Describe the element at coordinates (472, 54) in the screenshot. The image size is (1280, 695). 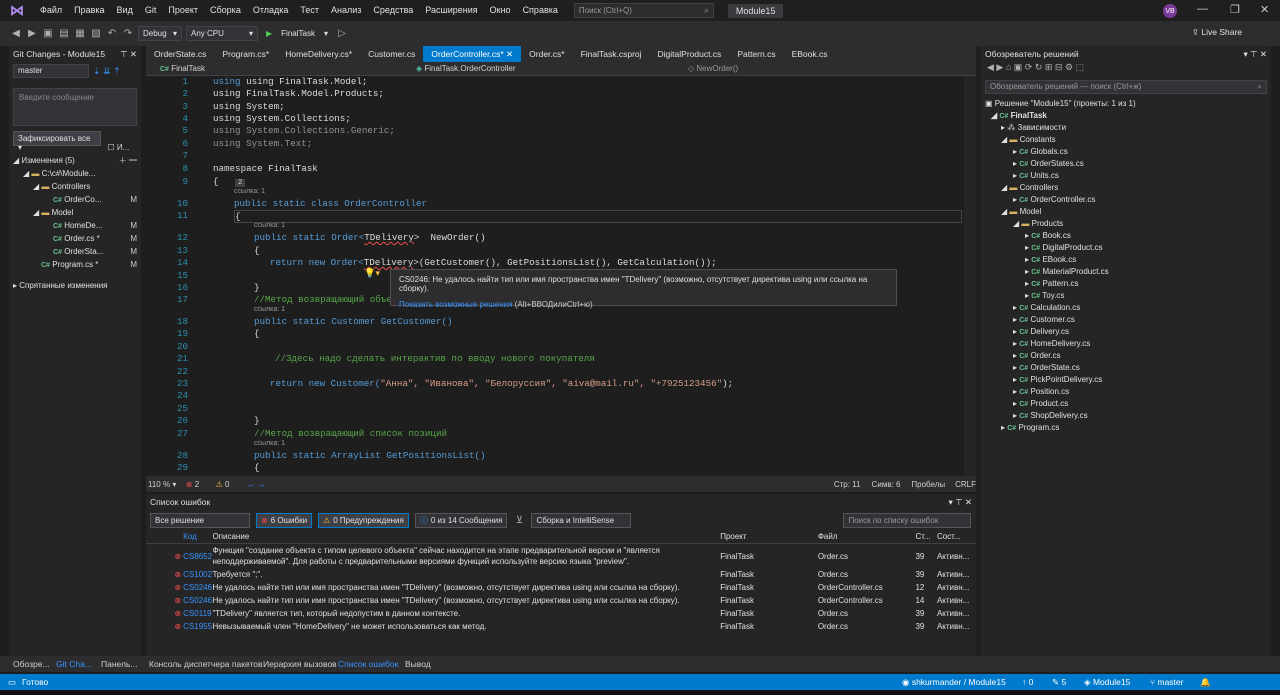
I see `tab-ordercontroller: OrderController.cs* ✕` at that location.